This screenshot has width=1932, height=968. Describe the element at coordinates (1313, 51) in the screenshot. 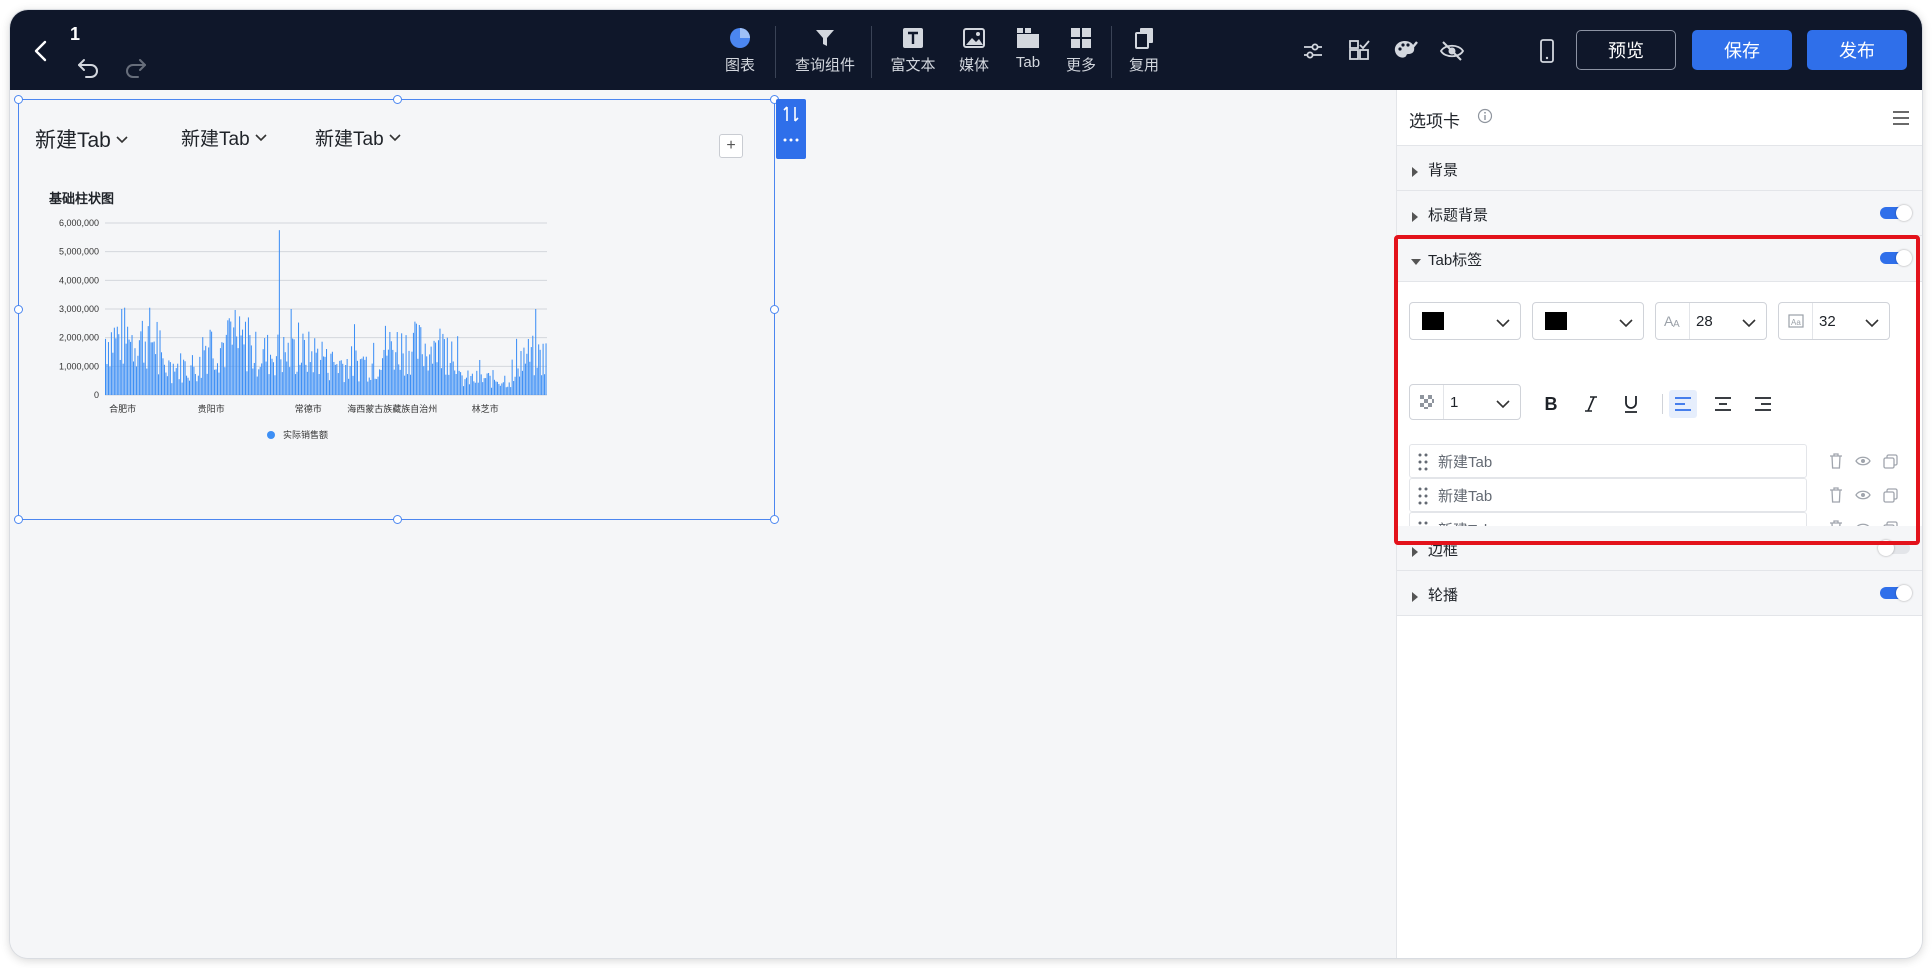

I see `sliders-icon` at that location.